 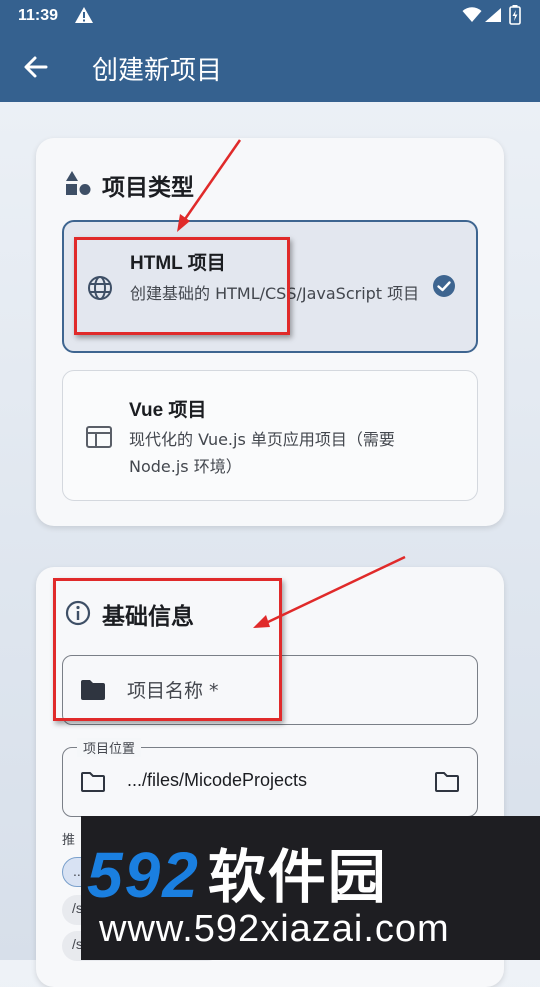 What do you see at coordinates (78, 185) in the screenshot?
I see `category-shapes-icon` at bounding box center [78, 185].